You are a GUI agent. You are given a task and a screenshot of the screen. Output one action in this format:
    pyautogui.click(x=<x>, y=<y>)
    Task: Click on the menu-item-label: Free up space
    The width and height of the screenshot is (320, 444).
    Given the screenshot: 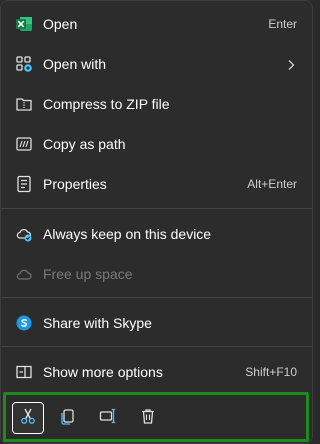 What is the action you would take?
    pyautogui.click(x=88, y=274)
    